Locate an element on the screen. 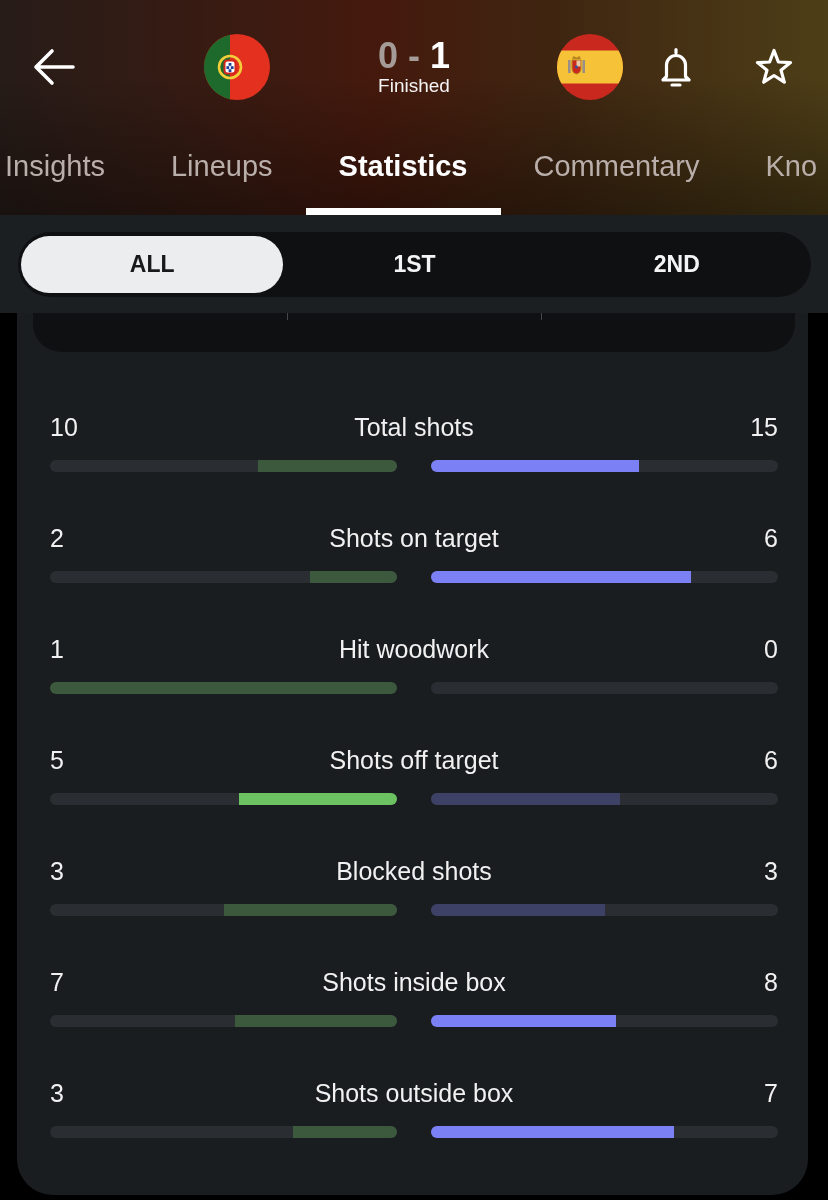 The width and height of the screenshot is (828, 1200). match-status: Finished is located at coordinates (414, 86).